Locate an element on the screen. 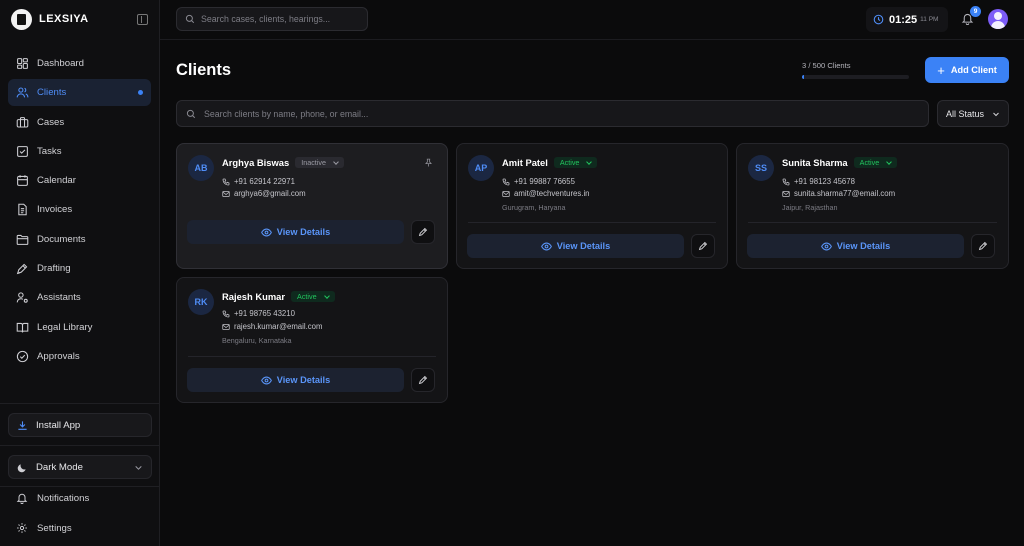 Image resolution: width=1024 pixels, height=546 pixels. brand-name: LEXSIYA is located at coordinates (64, 19).